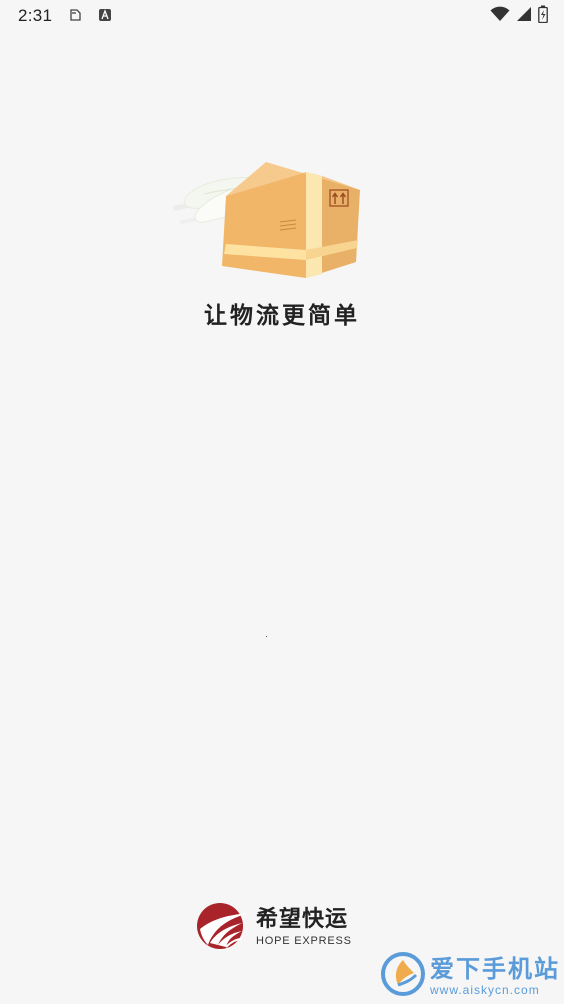 The height and width of the screenshot is (1004, 564). Describe the element at coordinates (223, 928) in the screenshot. I see `hope-express-emblem-icon` at that location.